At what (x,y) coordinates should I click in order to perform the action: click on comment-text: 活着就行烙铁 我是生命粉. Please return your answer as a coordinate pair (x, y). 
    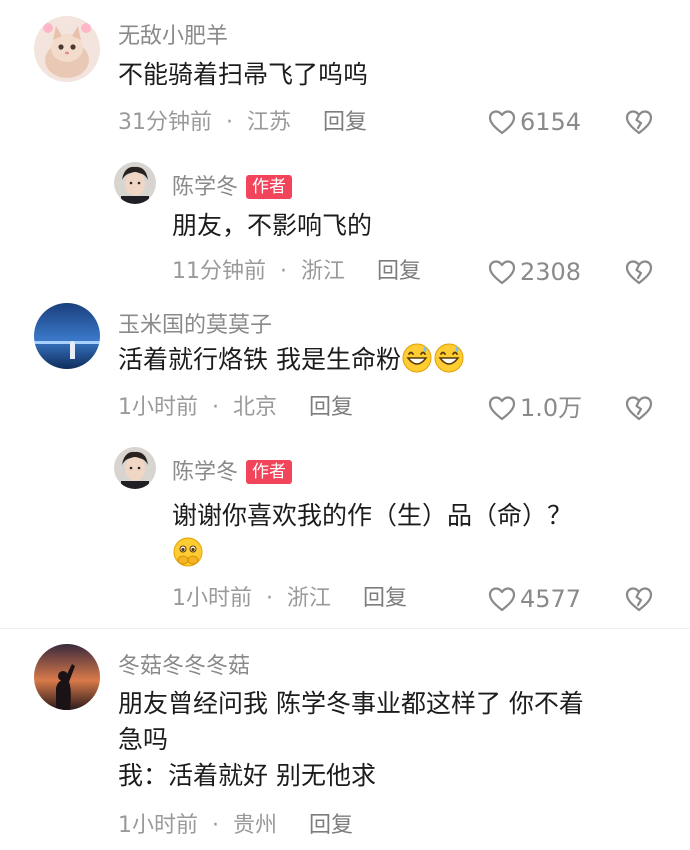
    Looking at the image, I should click on (291, 360).